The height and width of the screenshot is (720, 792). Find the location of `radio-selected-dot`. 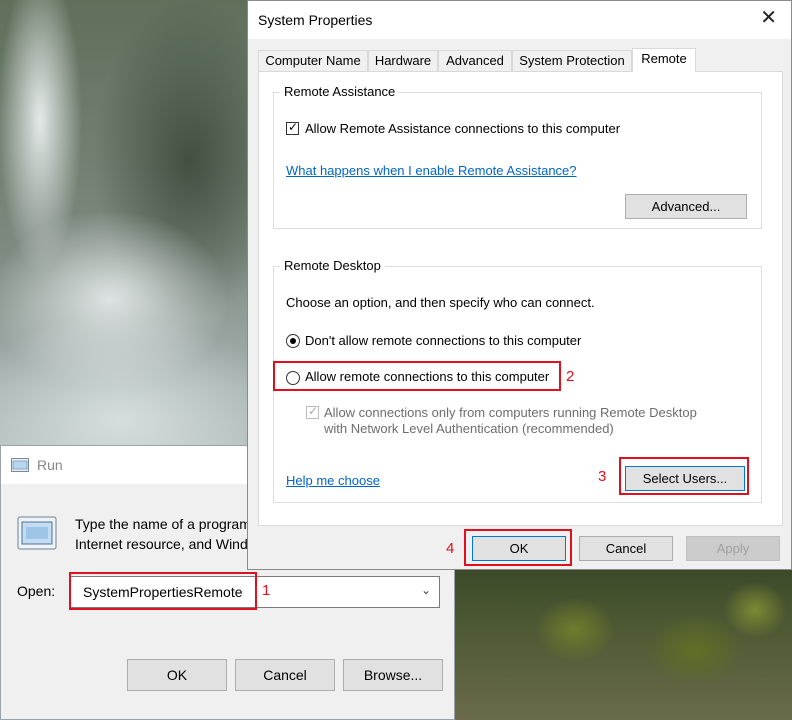

radio-selected-dot is located at coordinates (293, 341).